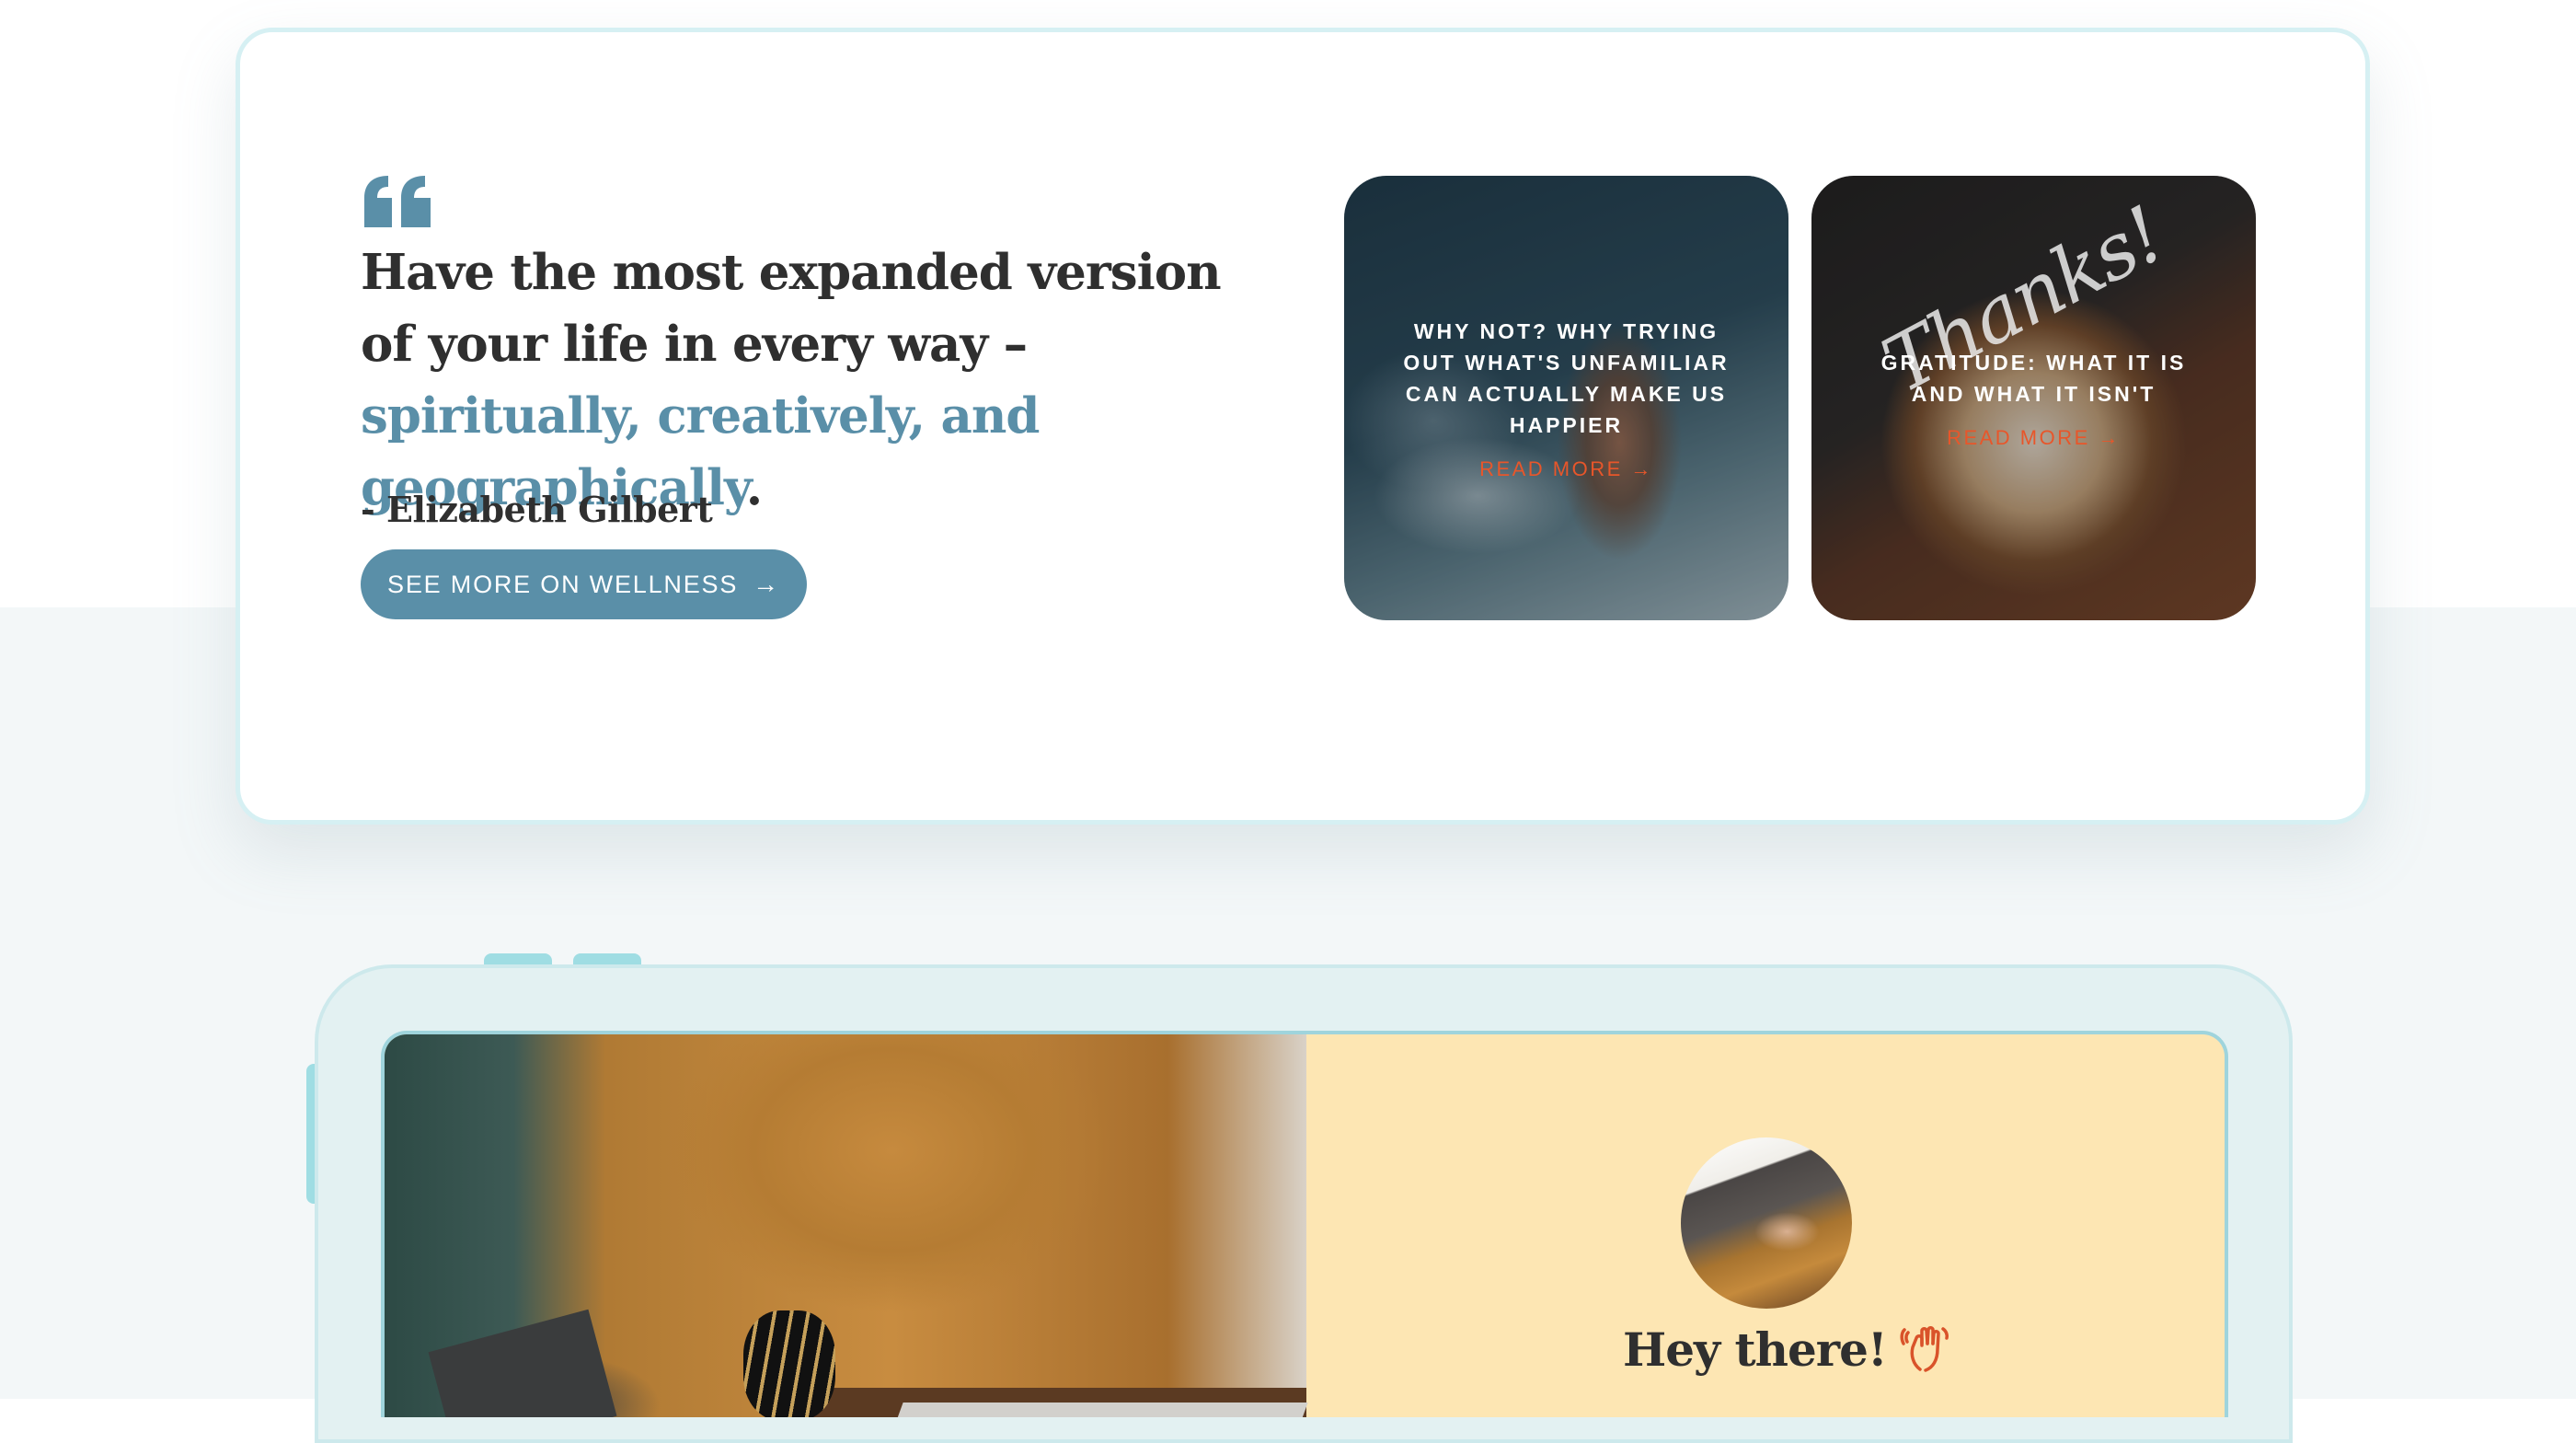 This screenshot has width=2576, height=1443. Describe the element at coordinates (537, 509) in the screenshot. I see `quote-author: - Elizabeth Gilbert` at that location.